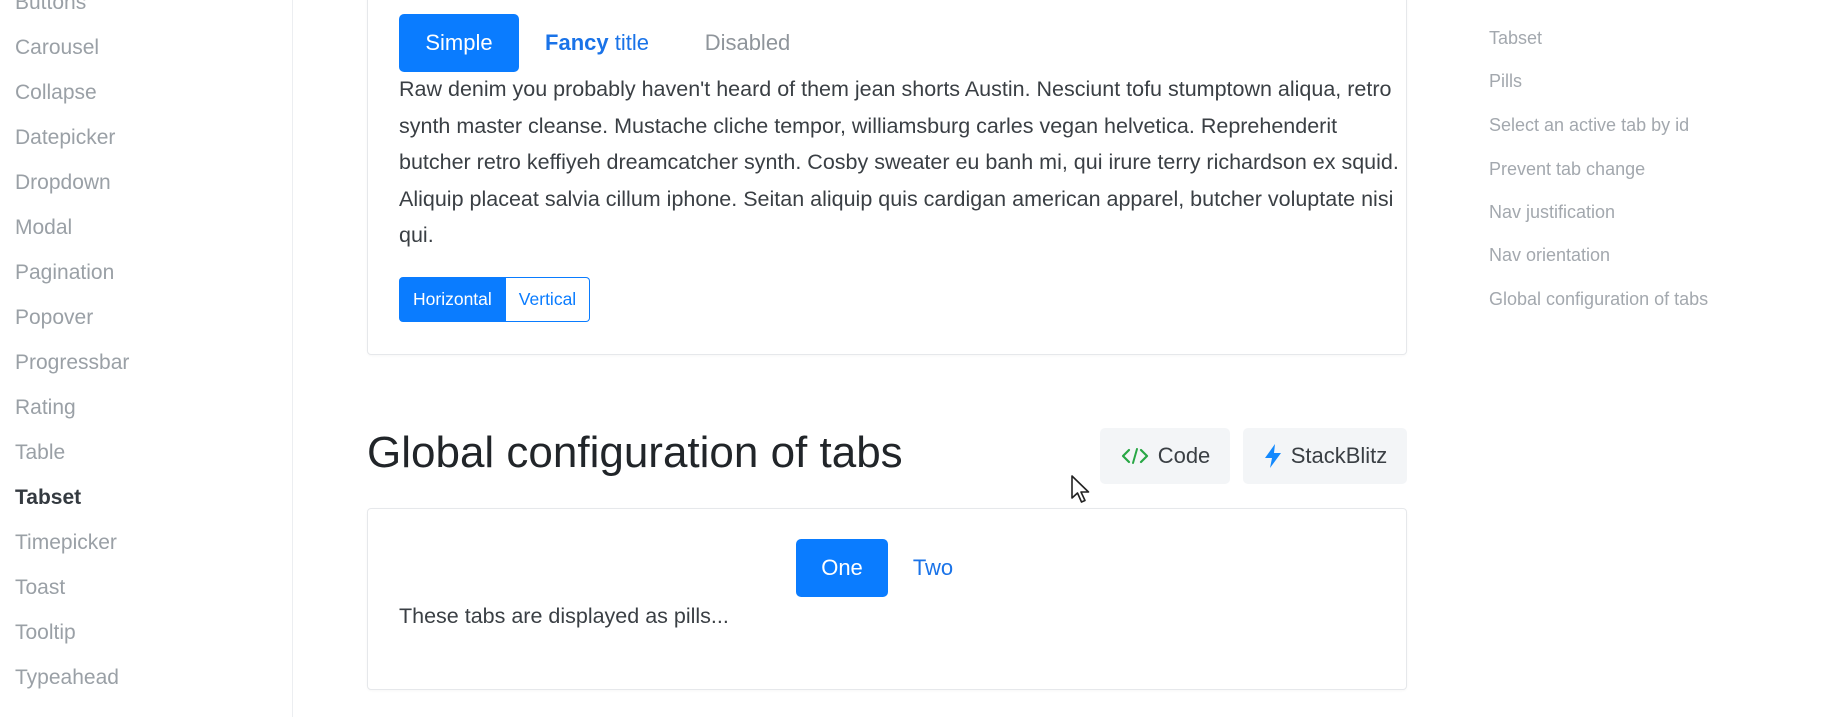  I want to click on code-button: Code, so click(1165, 456).